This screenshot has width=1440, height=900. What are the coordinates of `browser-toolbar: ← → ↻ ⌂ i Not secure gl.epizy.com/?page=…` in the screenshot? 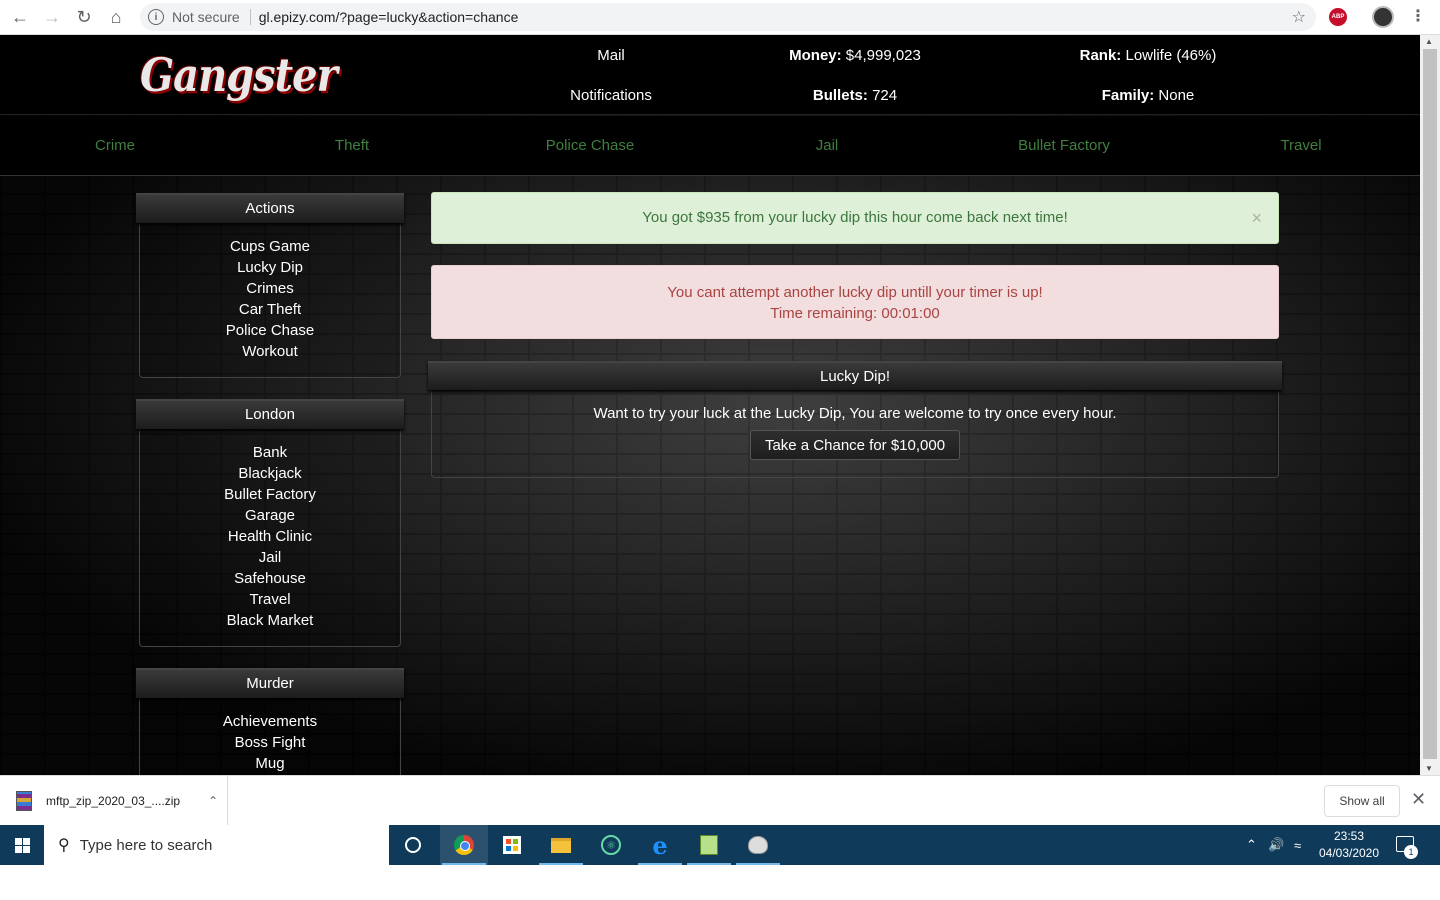 It's located at (720, 17).